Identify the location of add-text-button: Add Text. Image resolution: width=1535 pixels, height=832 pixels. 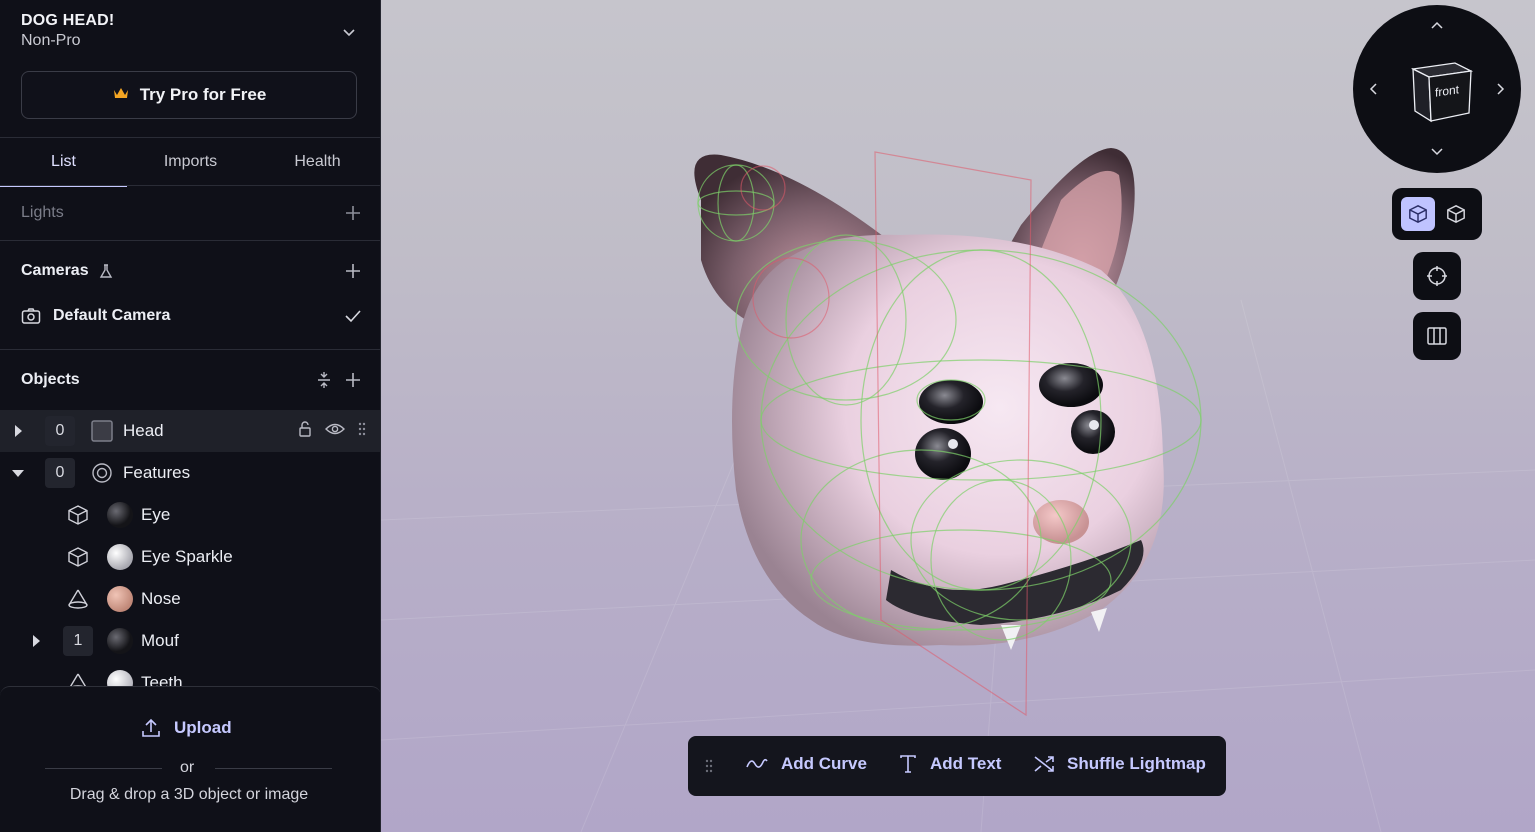
(949, 764).